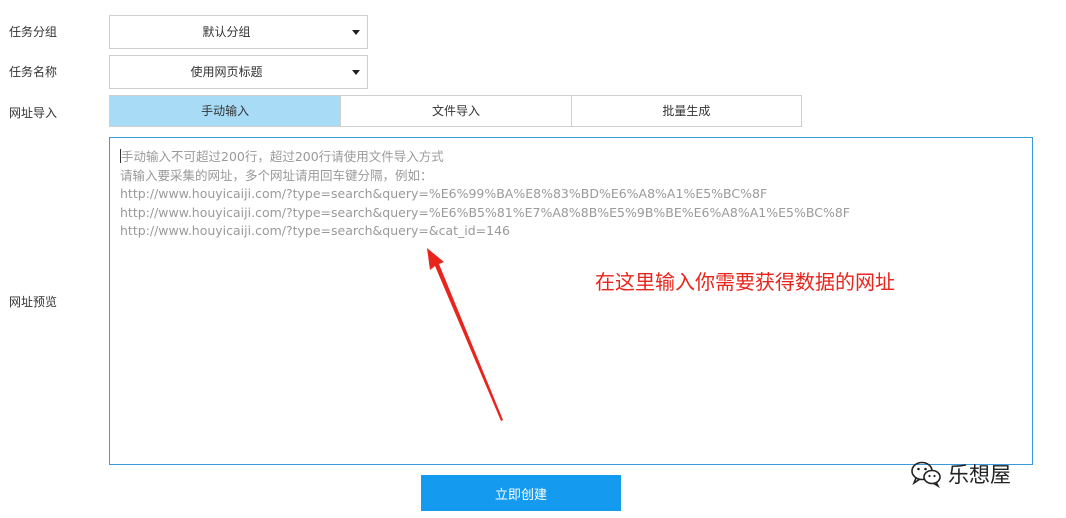  I want to click on task-group-value: 默认分组, so click(226, 32).